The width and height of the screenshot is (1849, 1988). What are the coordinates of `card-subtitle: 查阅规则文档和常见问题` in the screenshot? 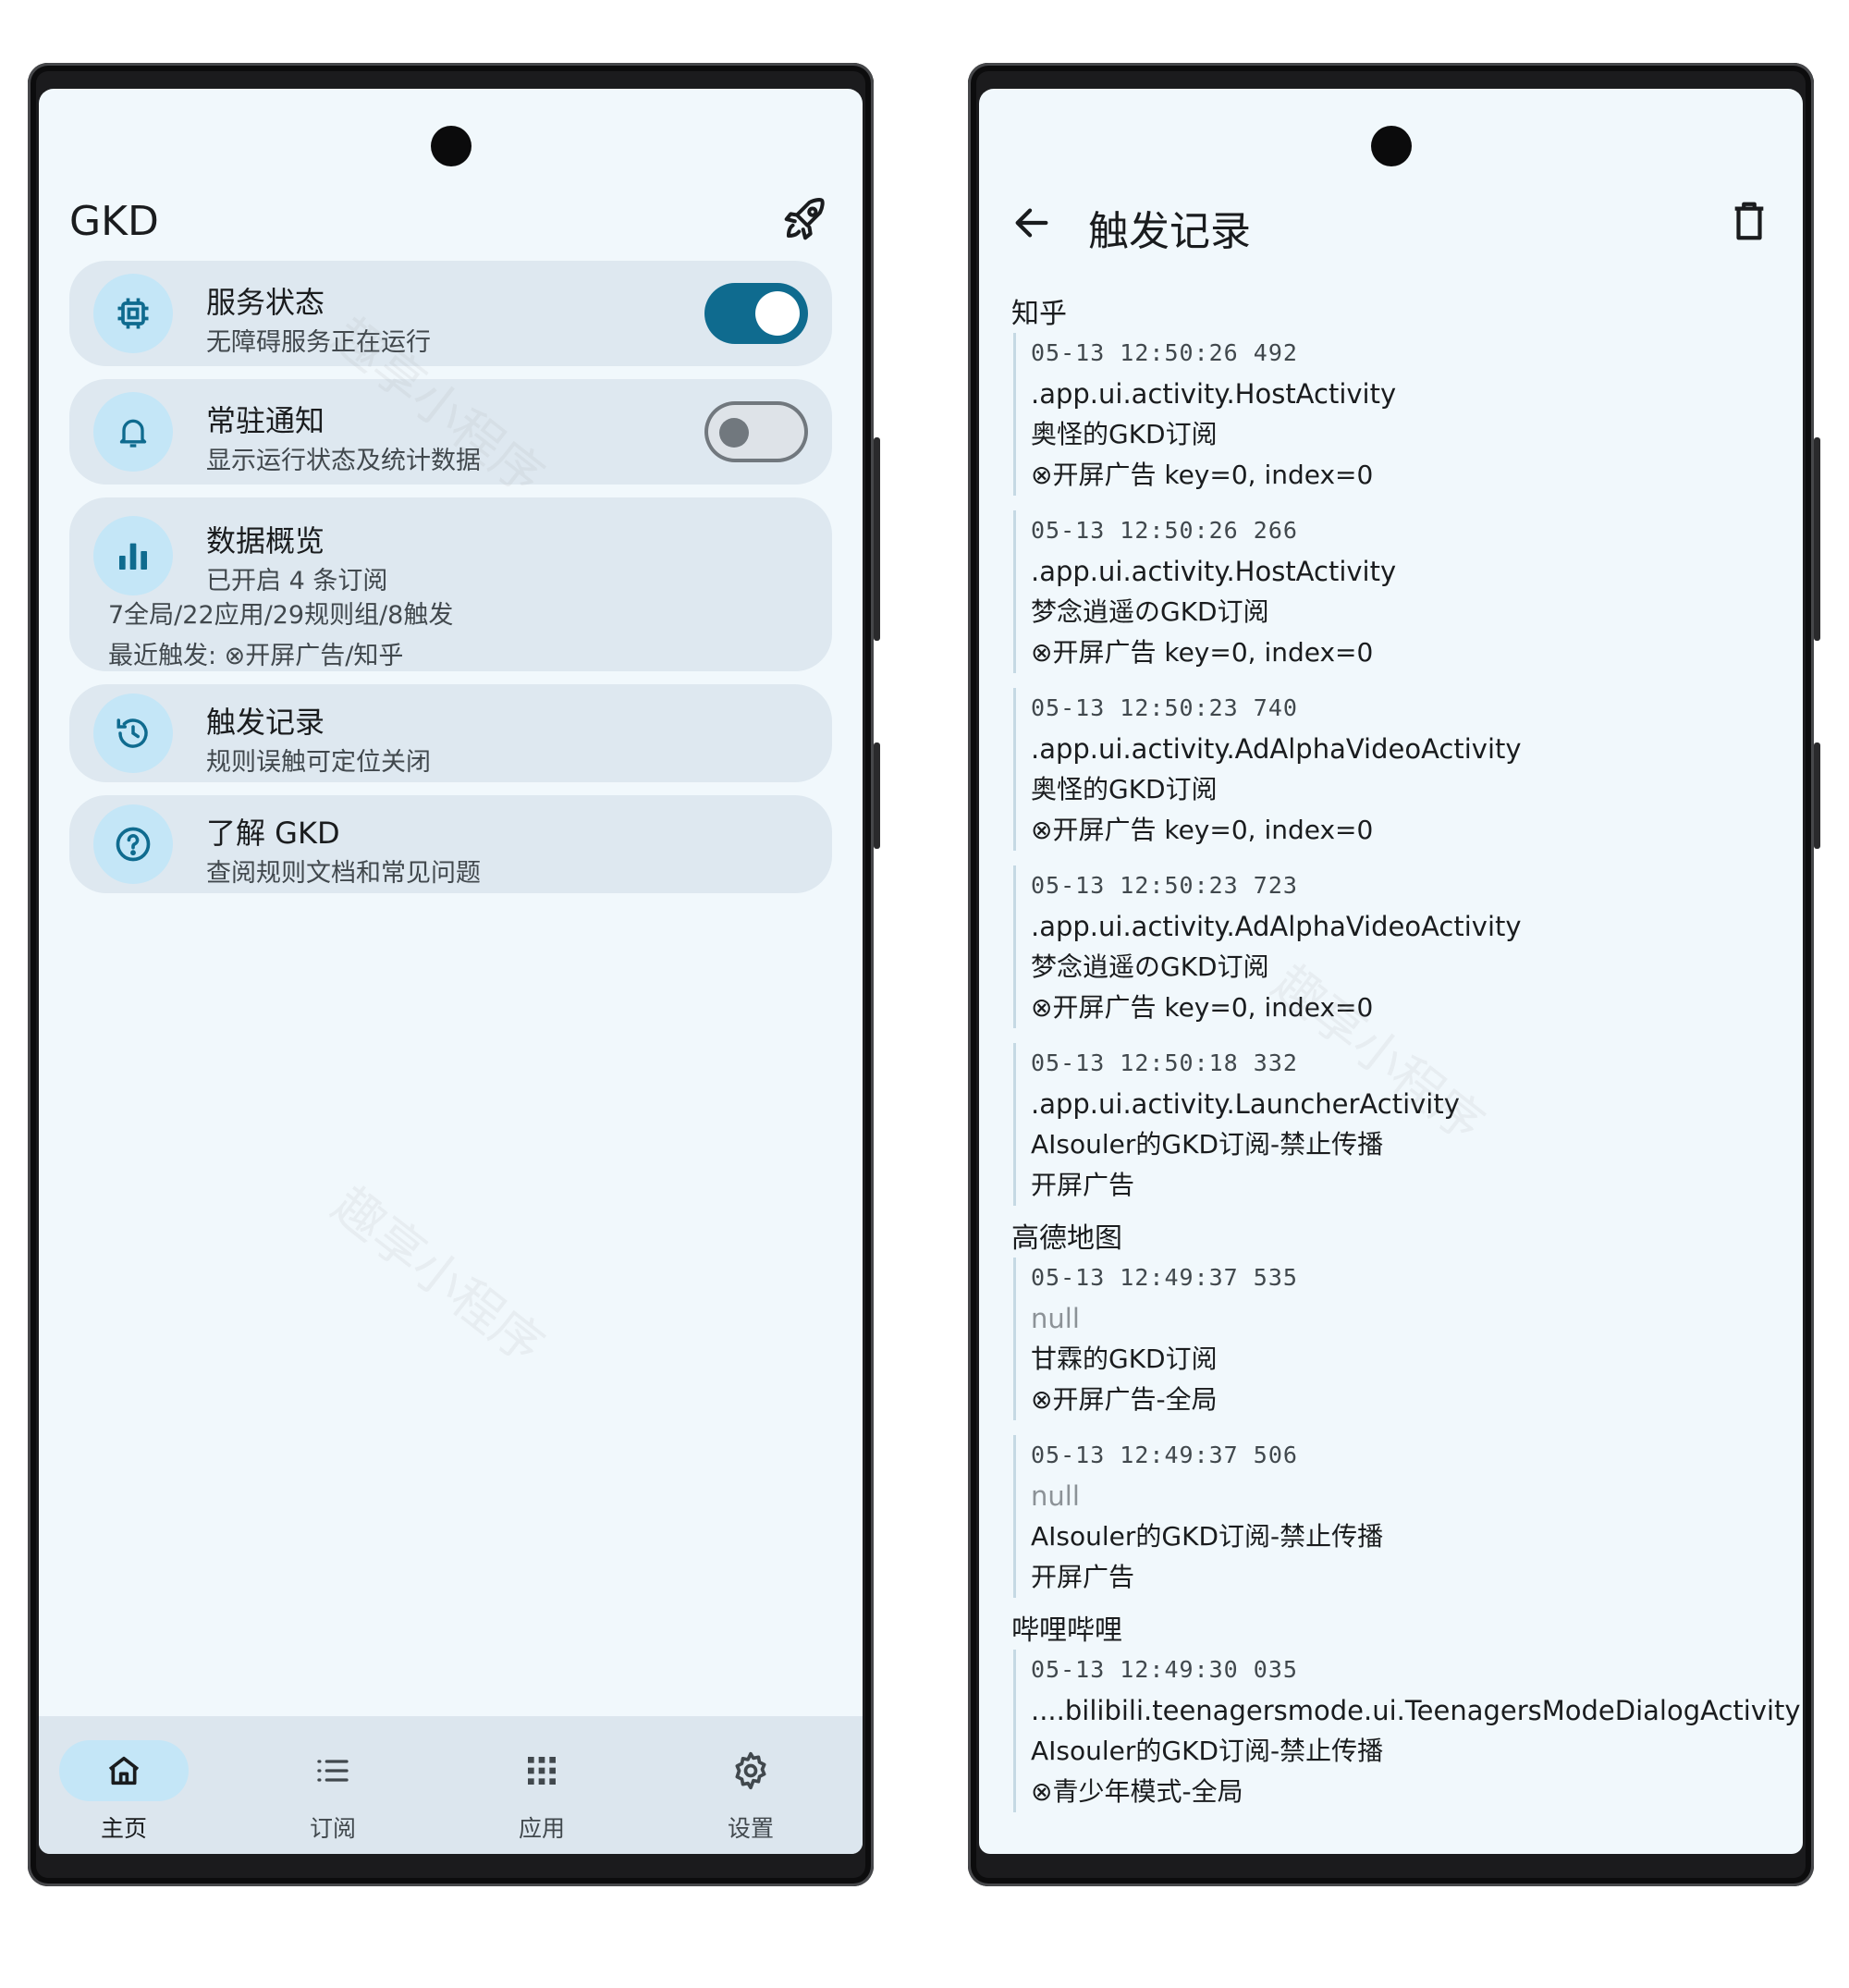 It's located at (343, 873).